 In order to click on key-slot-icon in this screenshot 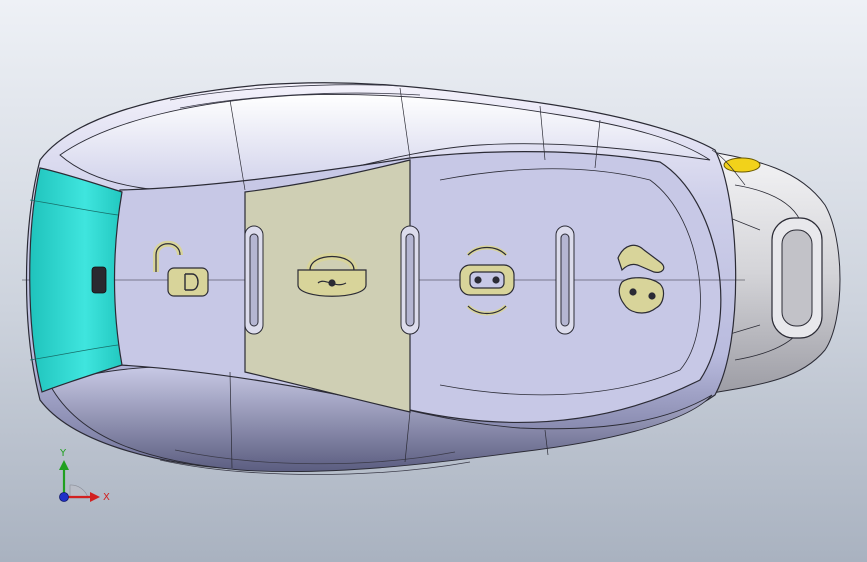, I will do `click(99, 280)`.